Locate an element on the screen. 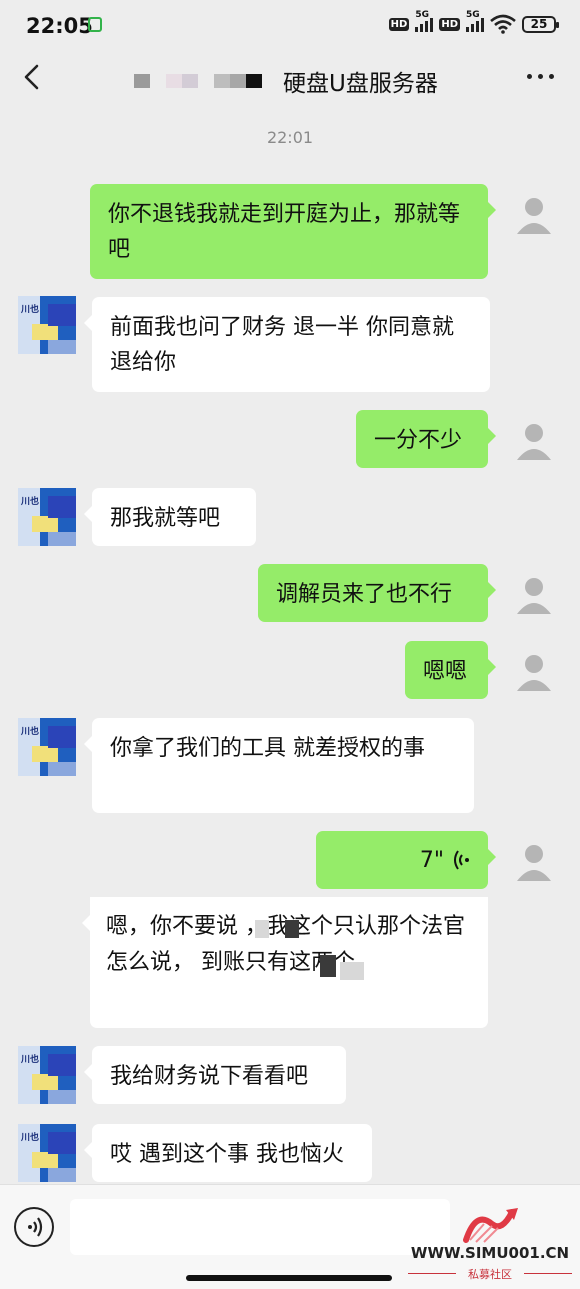 The image size is (580, 1289). chevron-left-icon is located at coordinates (33, 77).